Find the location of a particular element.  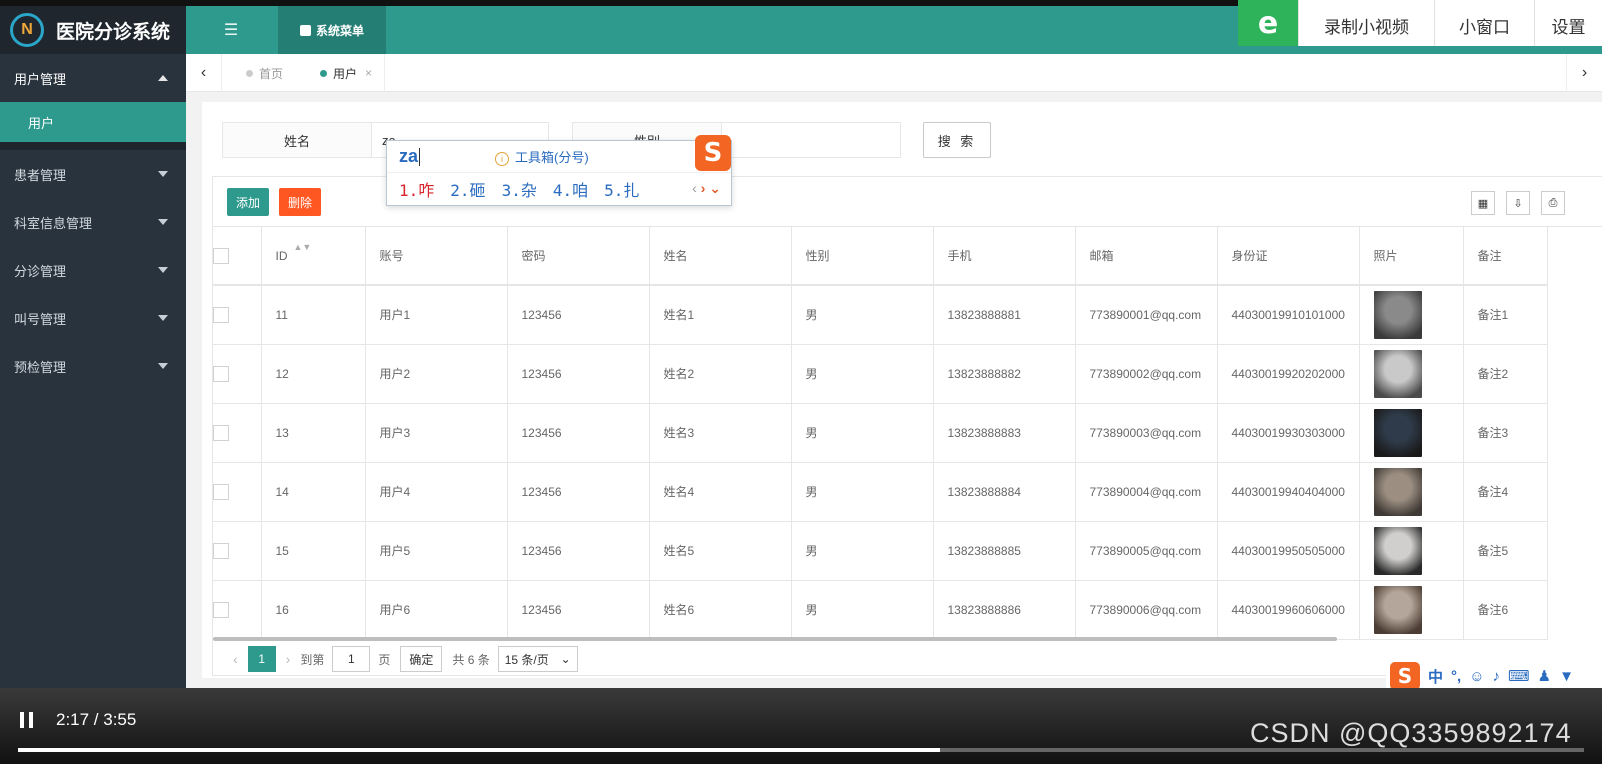

menu-toggle-icon: ☰ is located at coordinates (231, 30).